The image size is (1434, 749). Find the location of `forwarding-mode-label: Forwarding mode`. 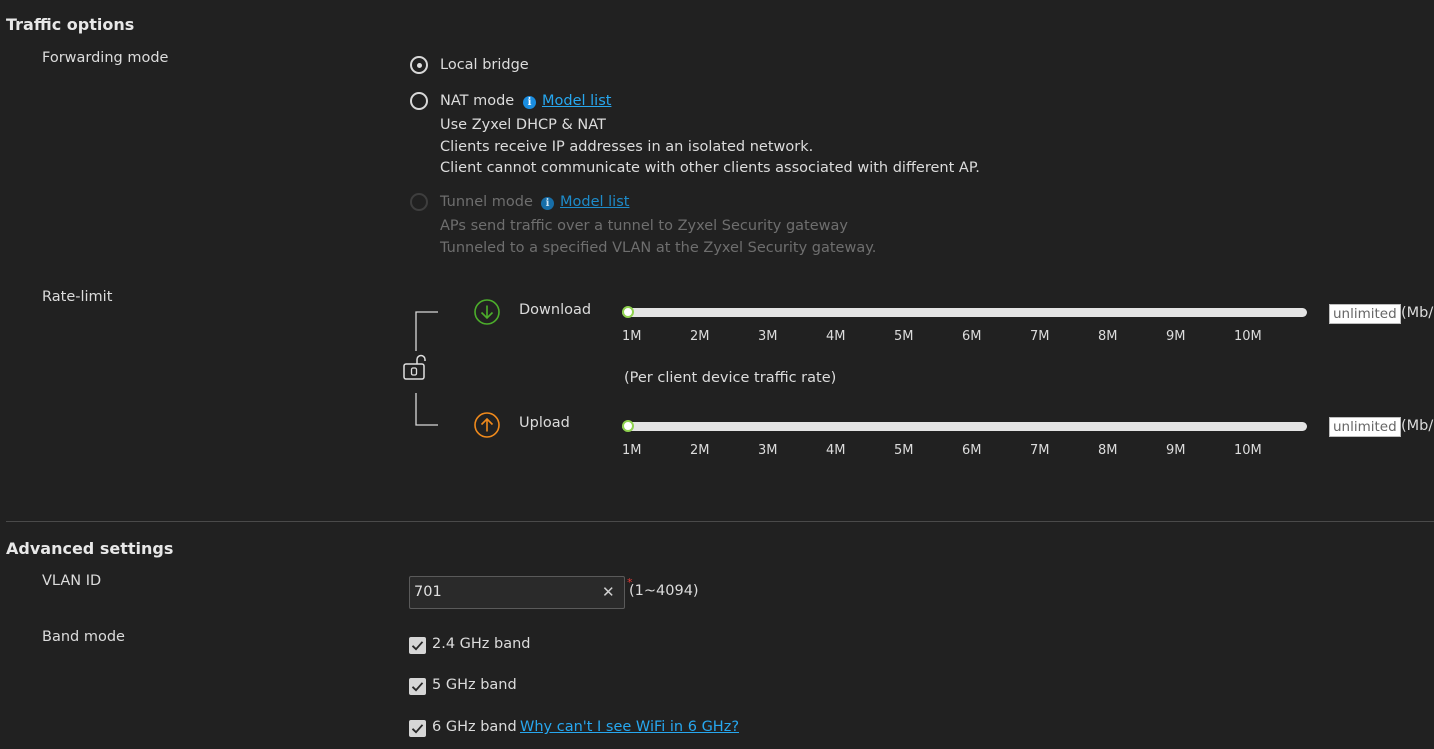

forwarding-mode-label: Forwarding mode is located at coordinates (105, 58).